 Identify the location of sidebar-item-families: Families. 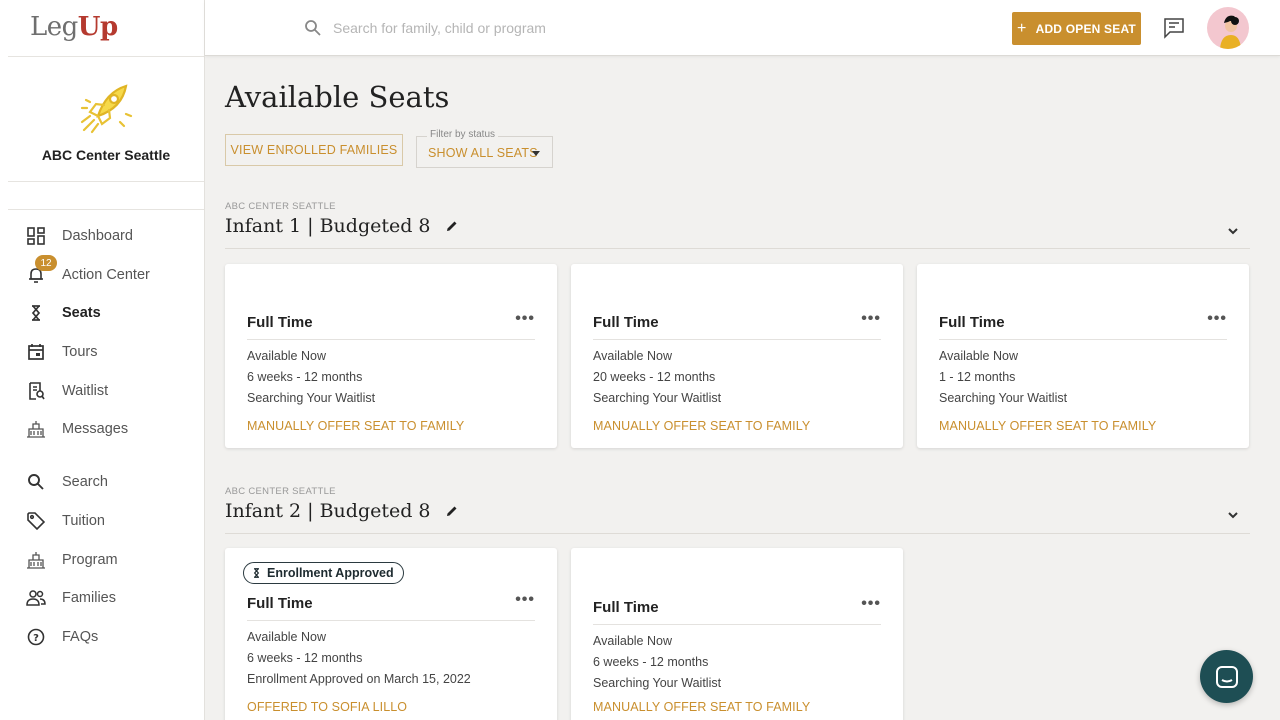
(111, 598).